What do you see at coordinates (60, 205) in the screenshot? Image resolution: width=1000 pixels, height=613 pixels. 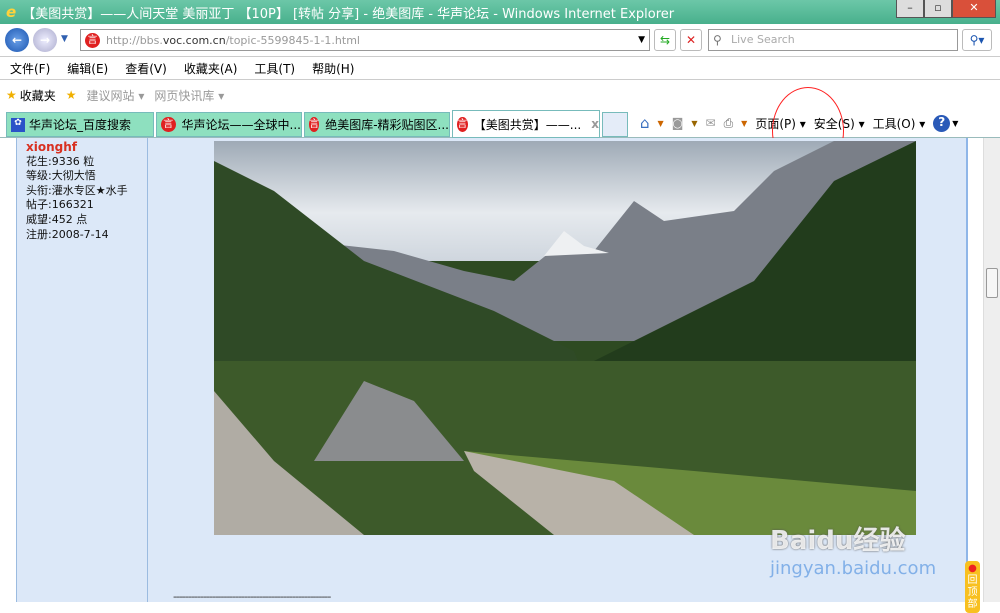 I see `user-posts: 帖子:166321` at bounding box center [60, 205].